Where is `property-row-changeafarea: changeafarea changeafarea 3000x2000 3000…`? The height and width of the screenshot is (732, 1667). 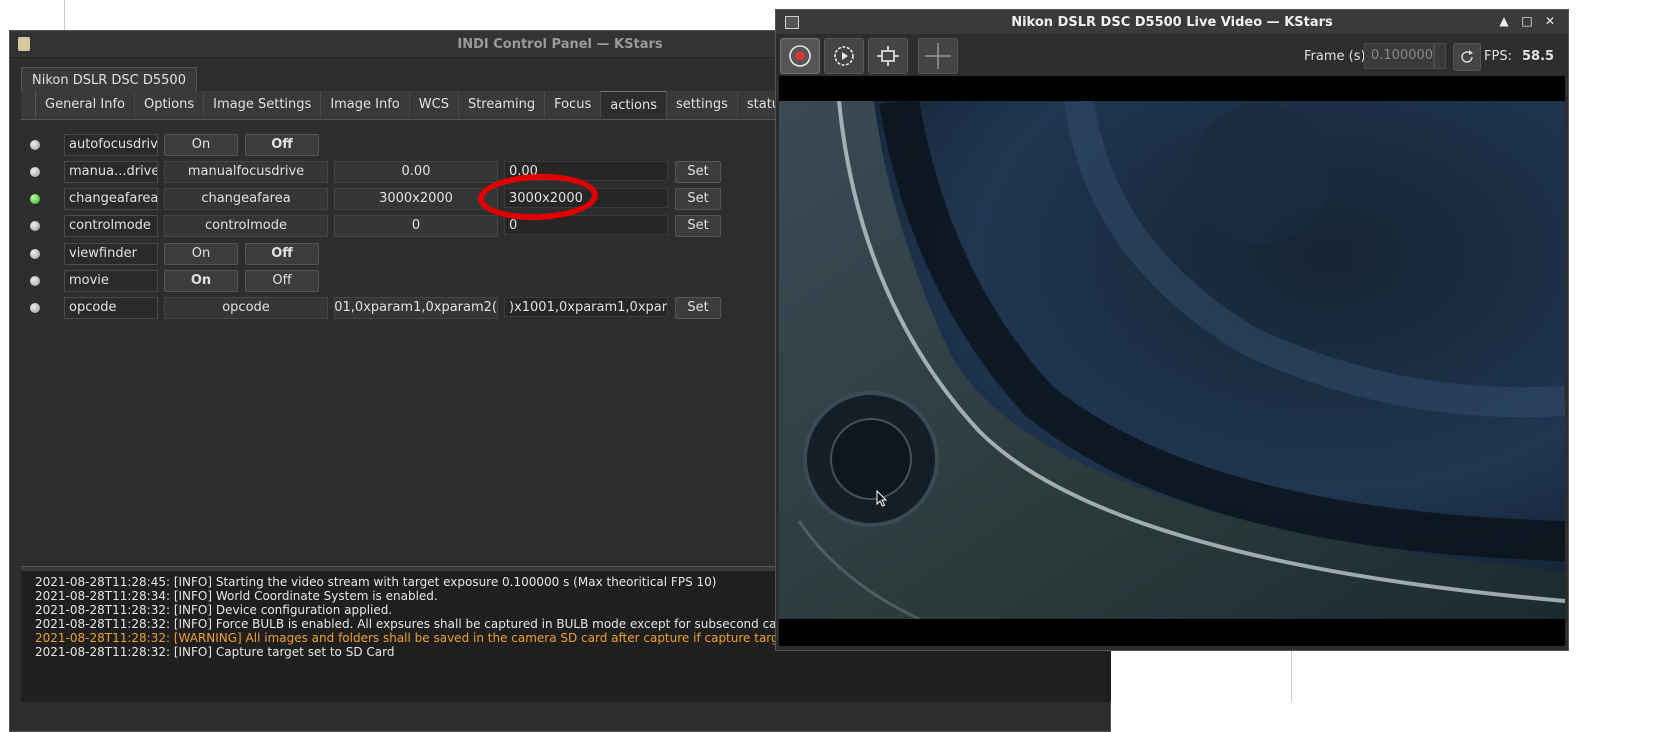 property-row-changeafarea: changeafarea changeafarea 3000x2000 3000… is located at coordinates (390, 199).